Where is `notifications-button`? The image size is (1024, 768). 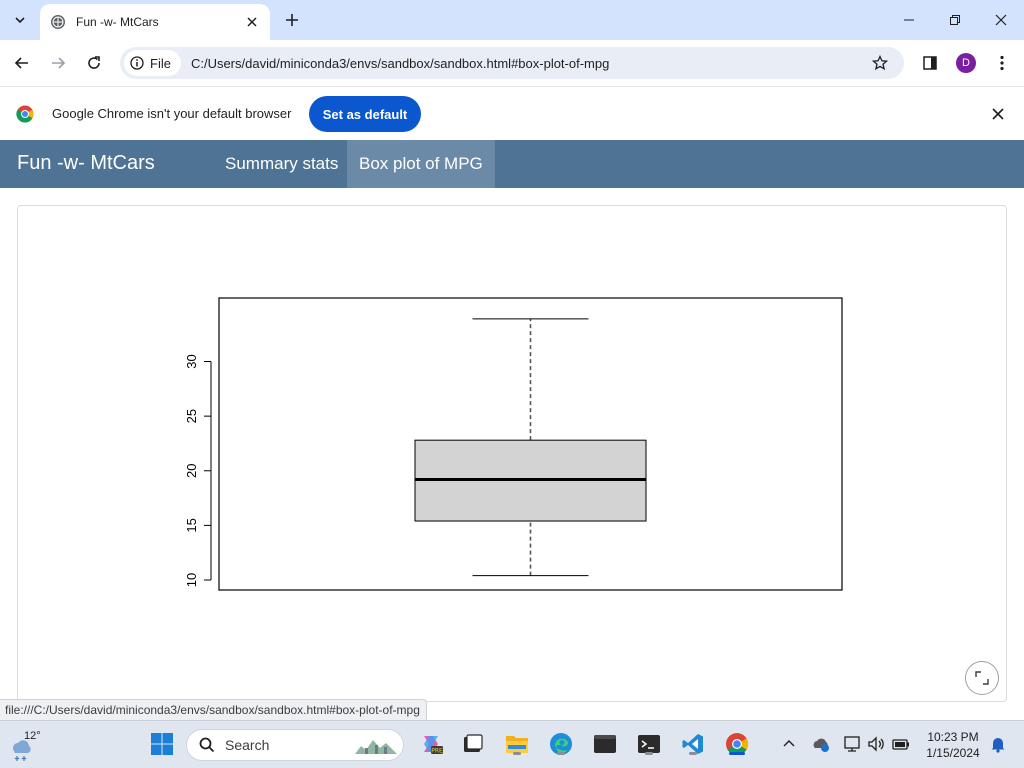
notifications-button is located at coordinates (998, 744).